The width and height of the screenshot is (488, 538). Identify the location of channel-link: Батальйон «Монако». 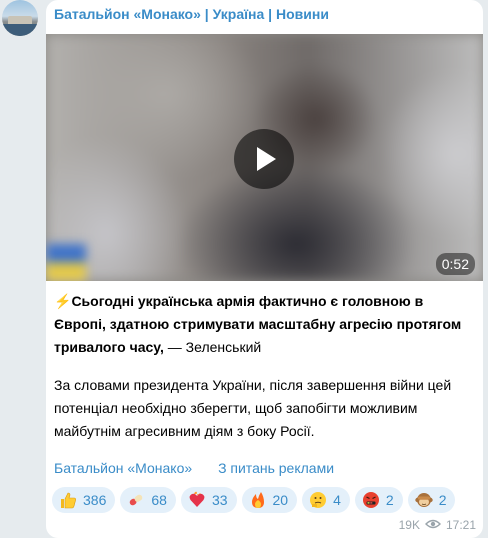
(123, 468).